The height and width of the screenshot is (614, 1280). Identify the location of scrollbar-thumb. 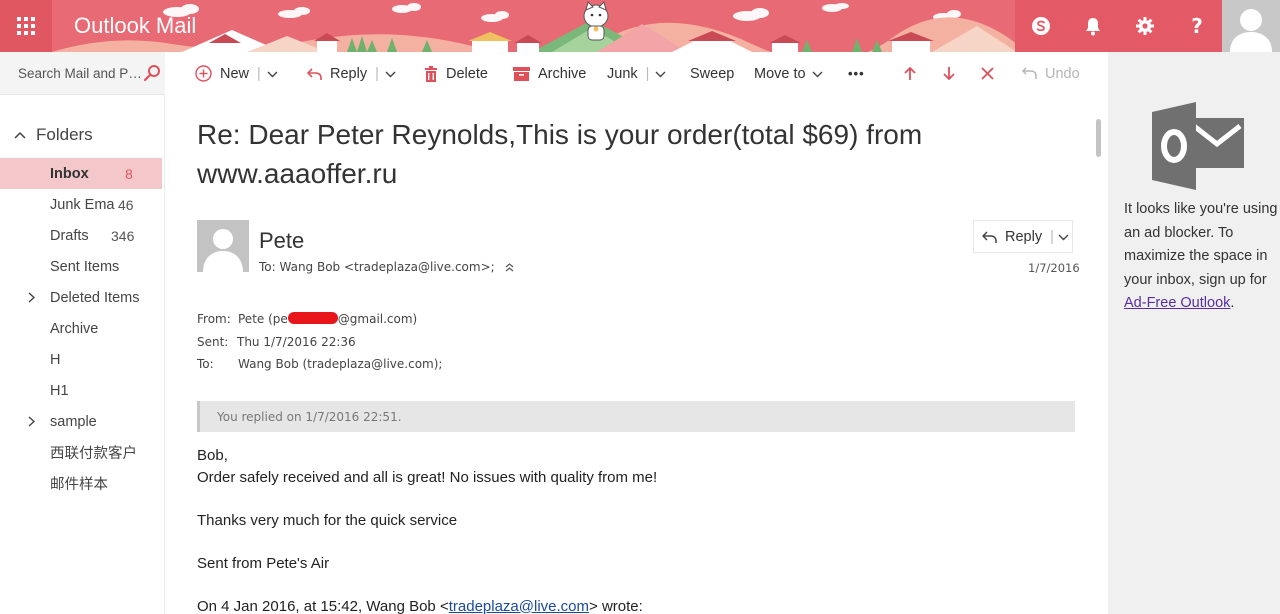
(1098, 138).